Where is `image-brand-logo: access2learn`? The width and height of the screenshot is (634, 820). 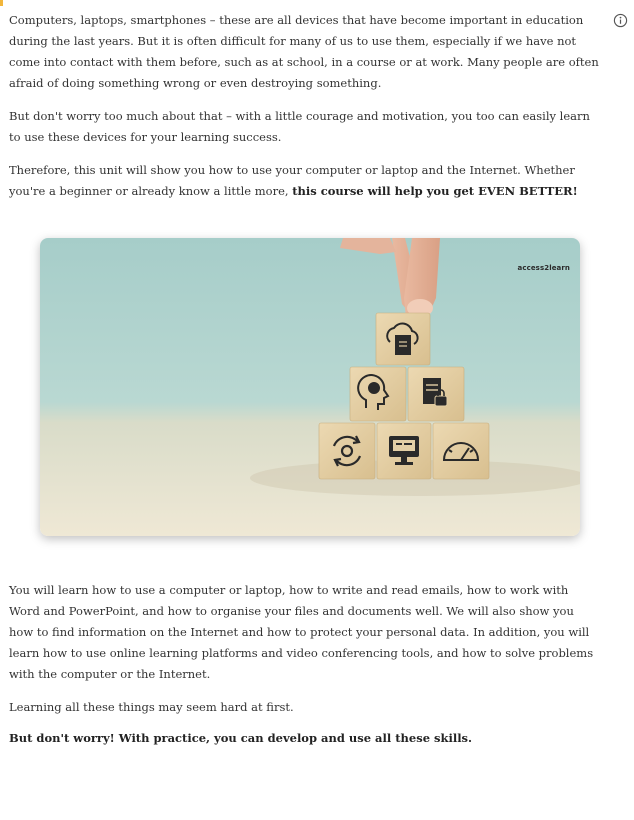 image-brand-logo: access2learn is located at coordinates (543, 268).